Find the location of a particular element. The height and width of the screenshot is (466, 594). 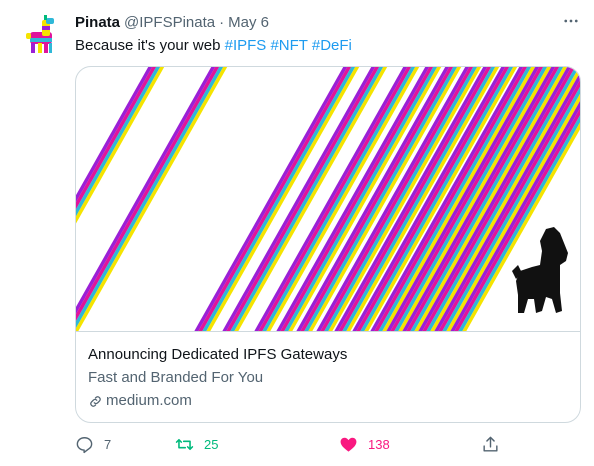

share-icon is located at coordinates (490, 444).